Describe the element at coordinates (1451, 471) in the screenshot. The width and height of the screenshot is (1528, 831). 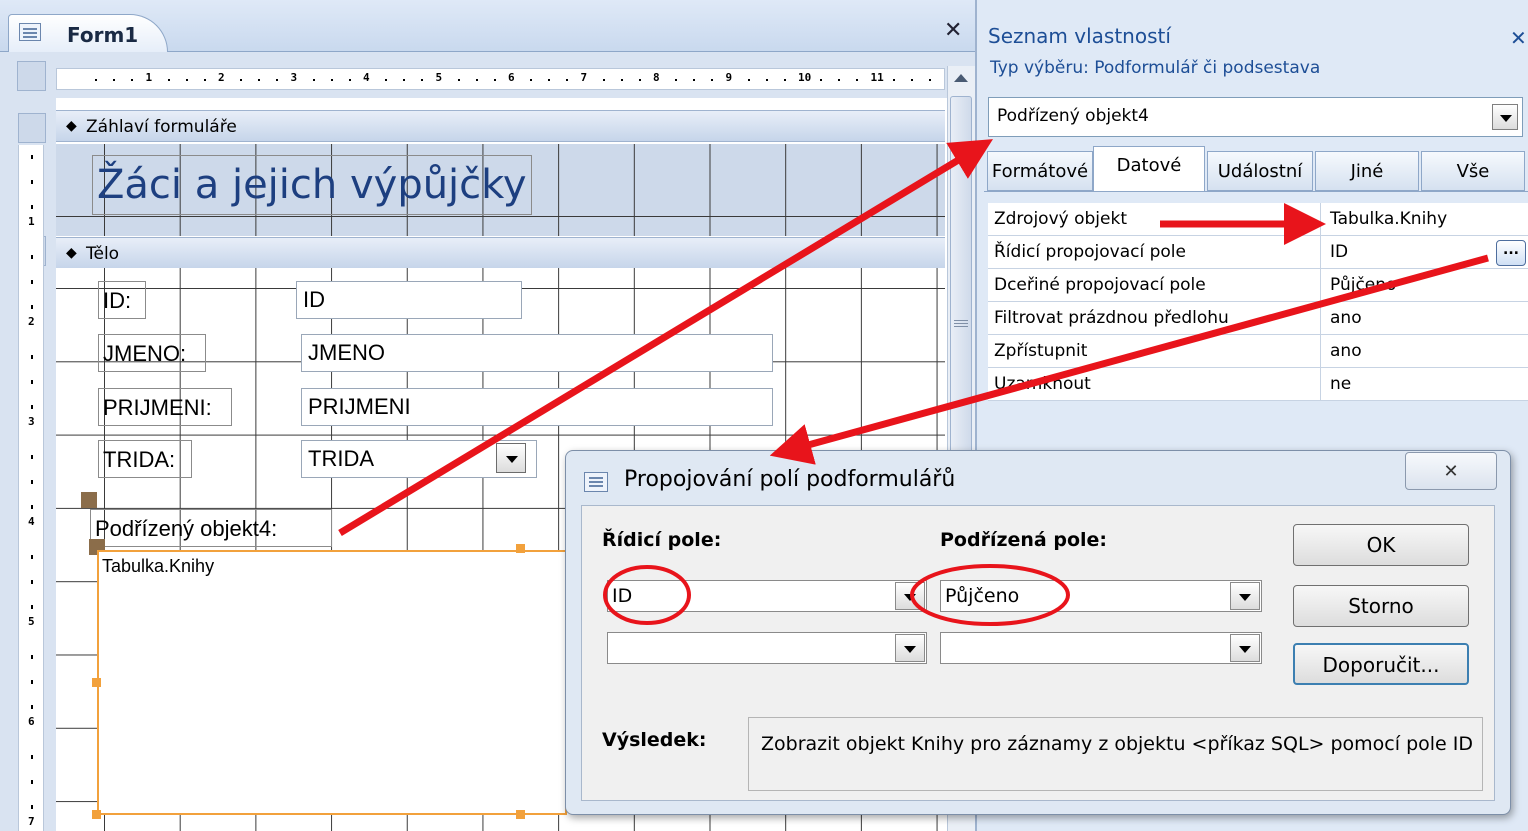
I see `dialog-close-button: ✕` at that location.